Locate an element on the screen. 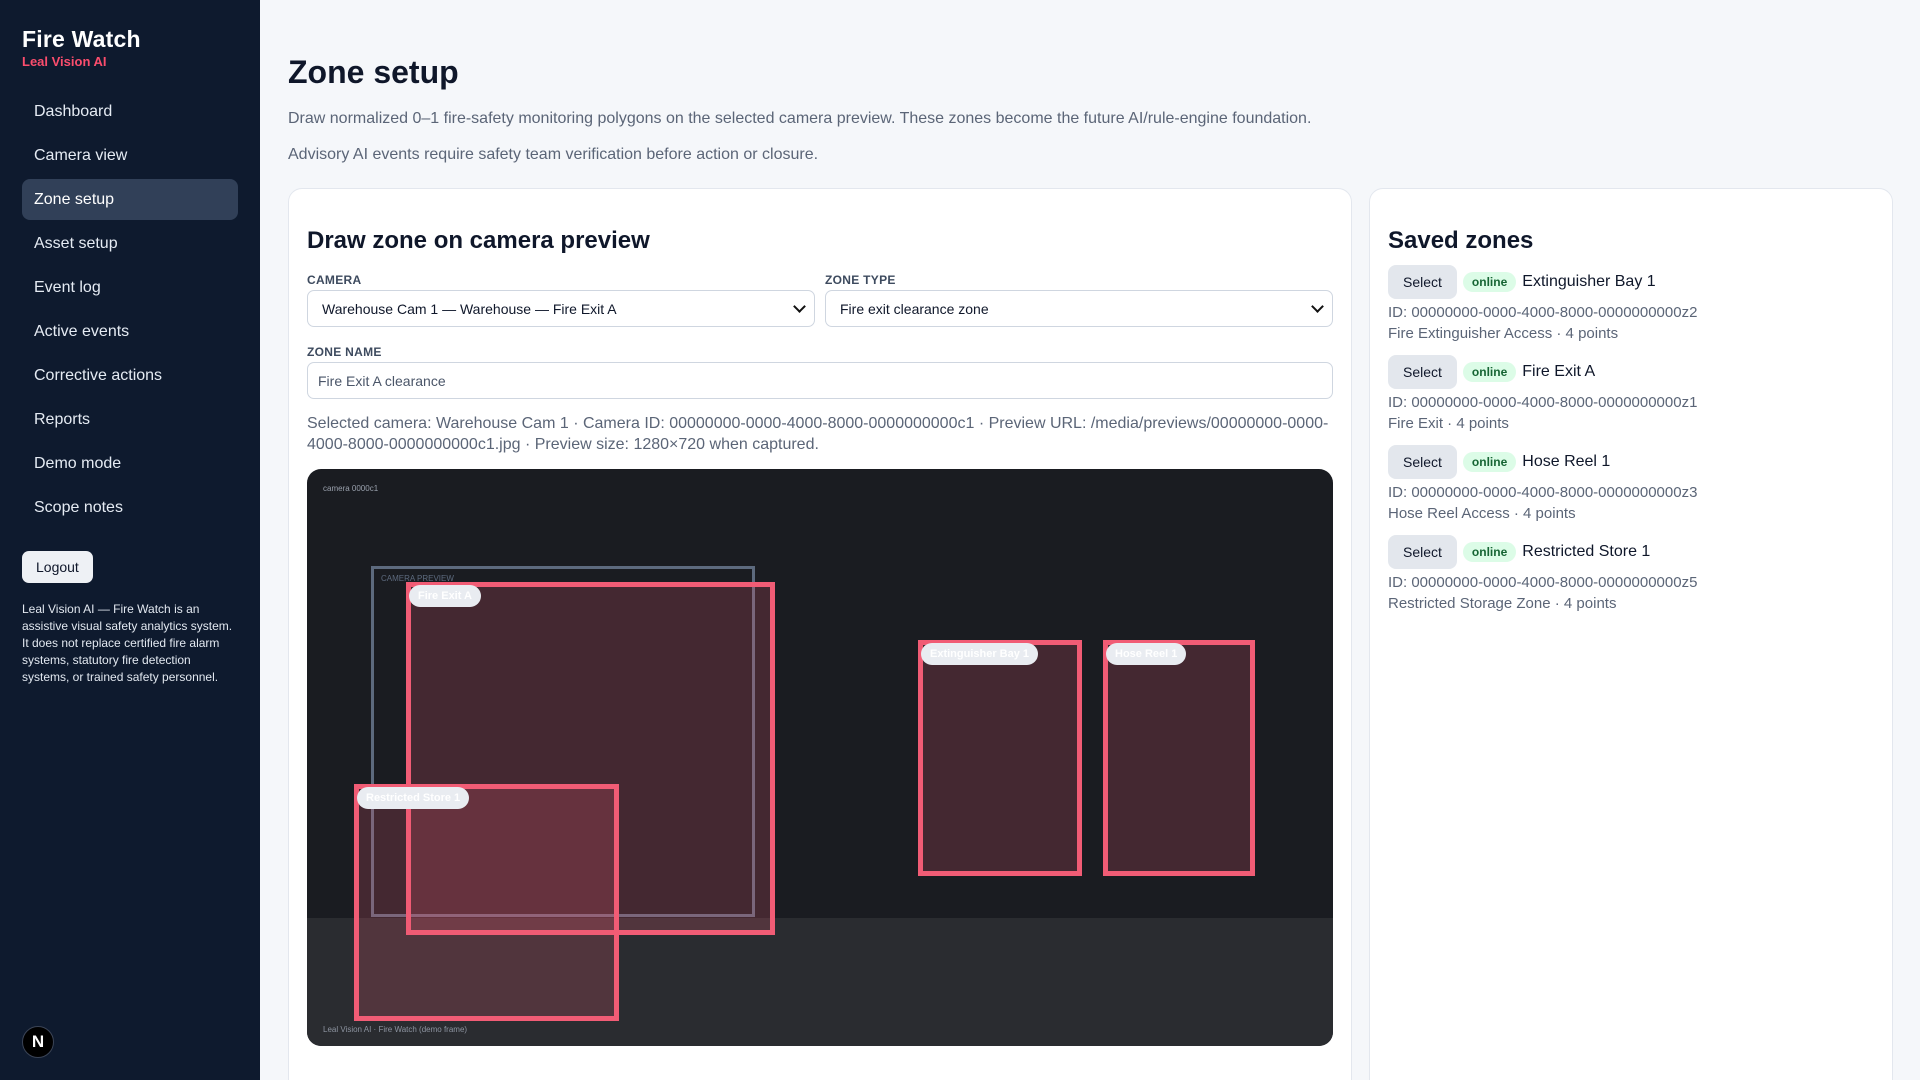 The width and height of the screenshot is (1920, 1080). zone-type-label: ZONE TYPE is located at coordinates (860, 280).